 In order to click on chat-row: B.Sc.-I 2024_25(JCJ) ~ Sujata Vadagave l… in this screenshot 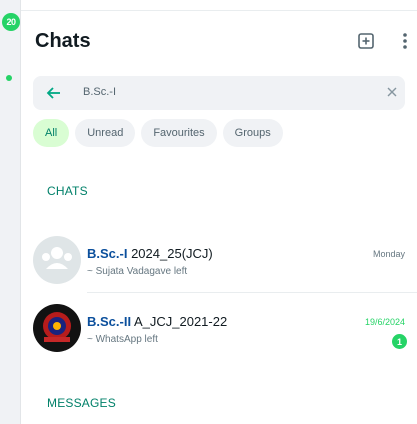, I will do `click(219, 260)`.